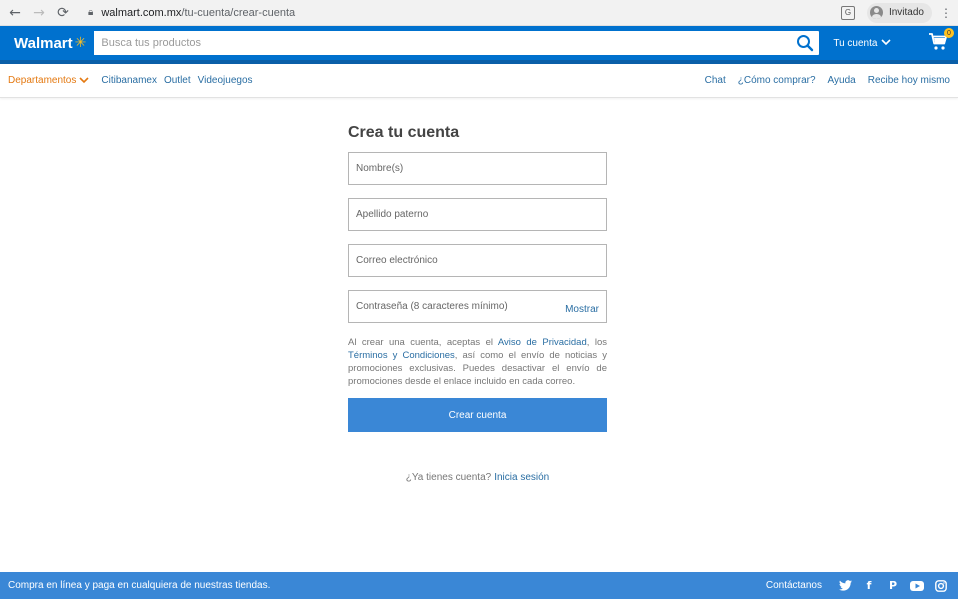  What do you see at coordinates (91, 12) in the screenshot?
I see `lock-icon: 🔒︎` at bounding box center [91, 12].